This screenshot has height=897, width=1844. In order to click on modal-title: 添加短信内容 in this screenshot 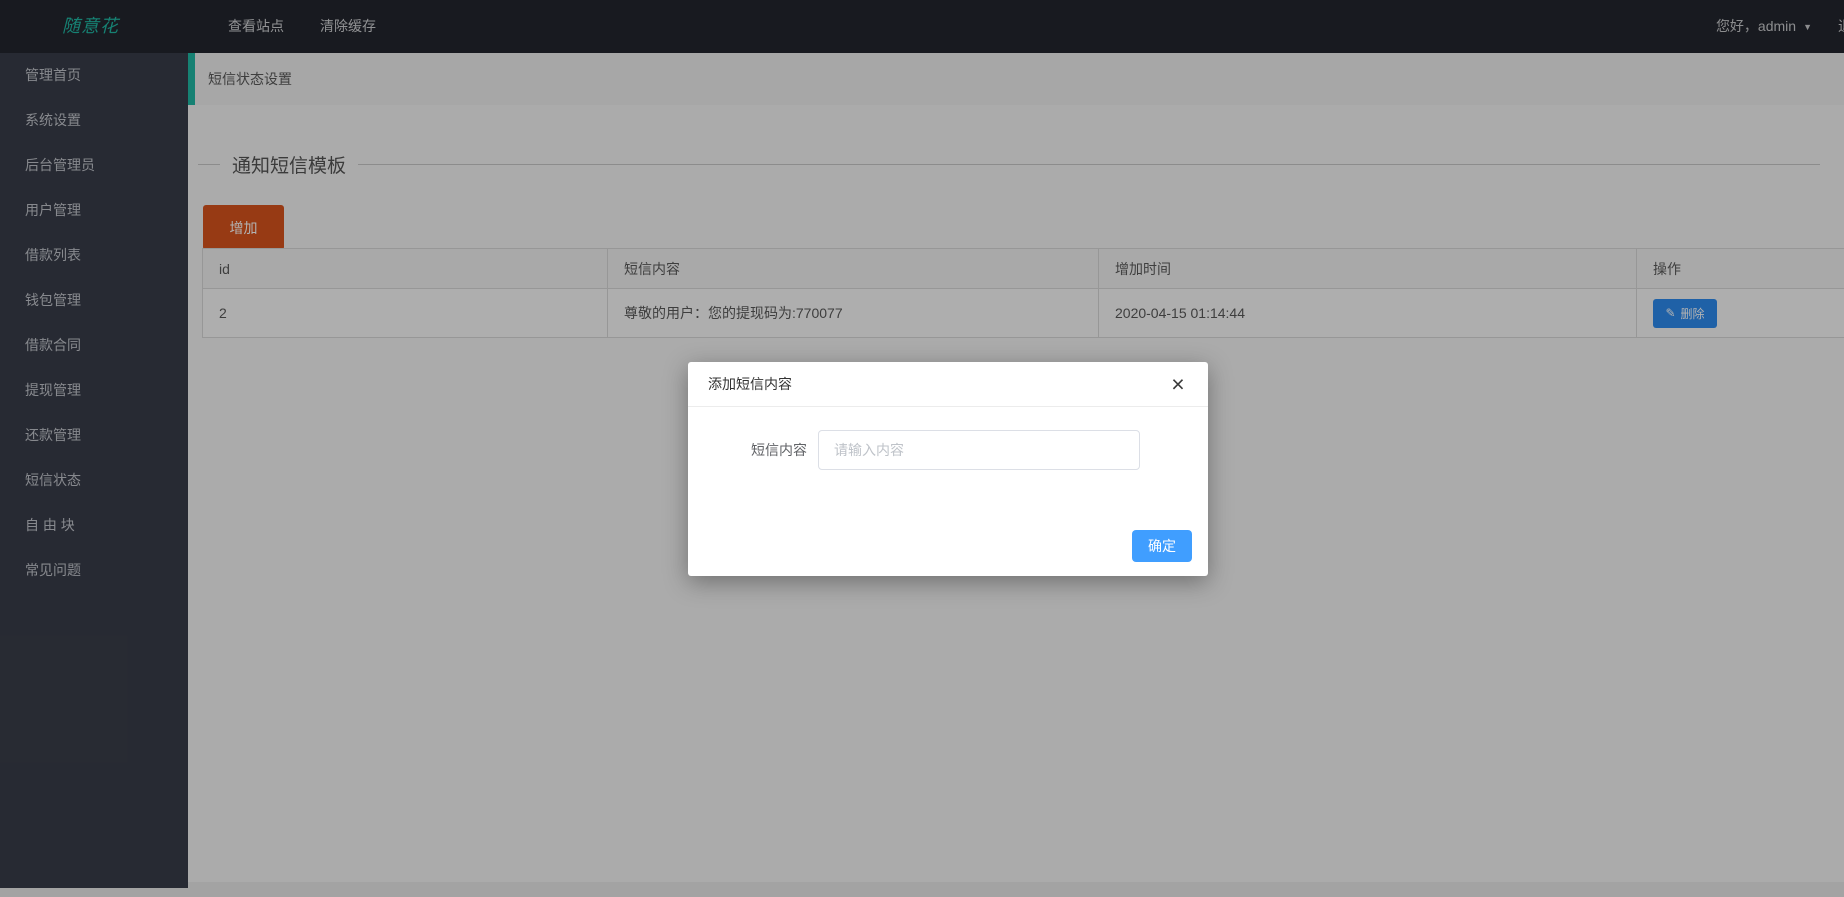, I will do `click(750, 384)`.